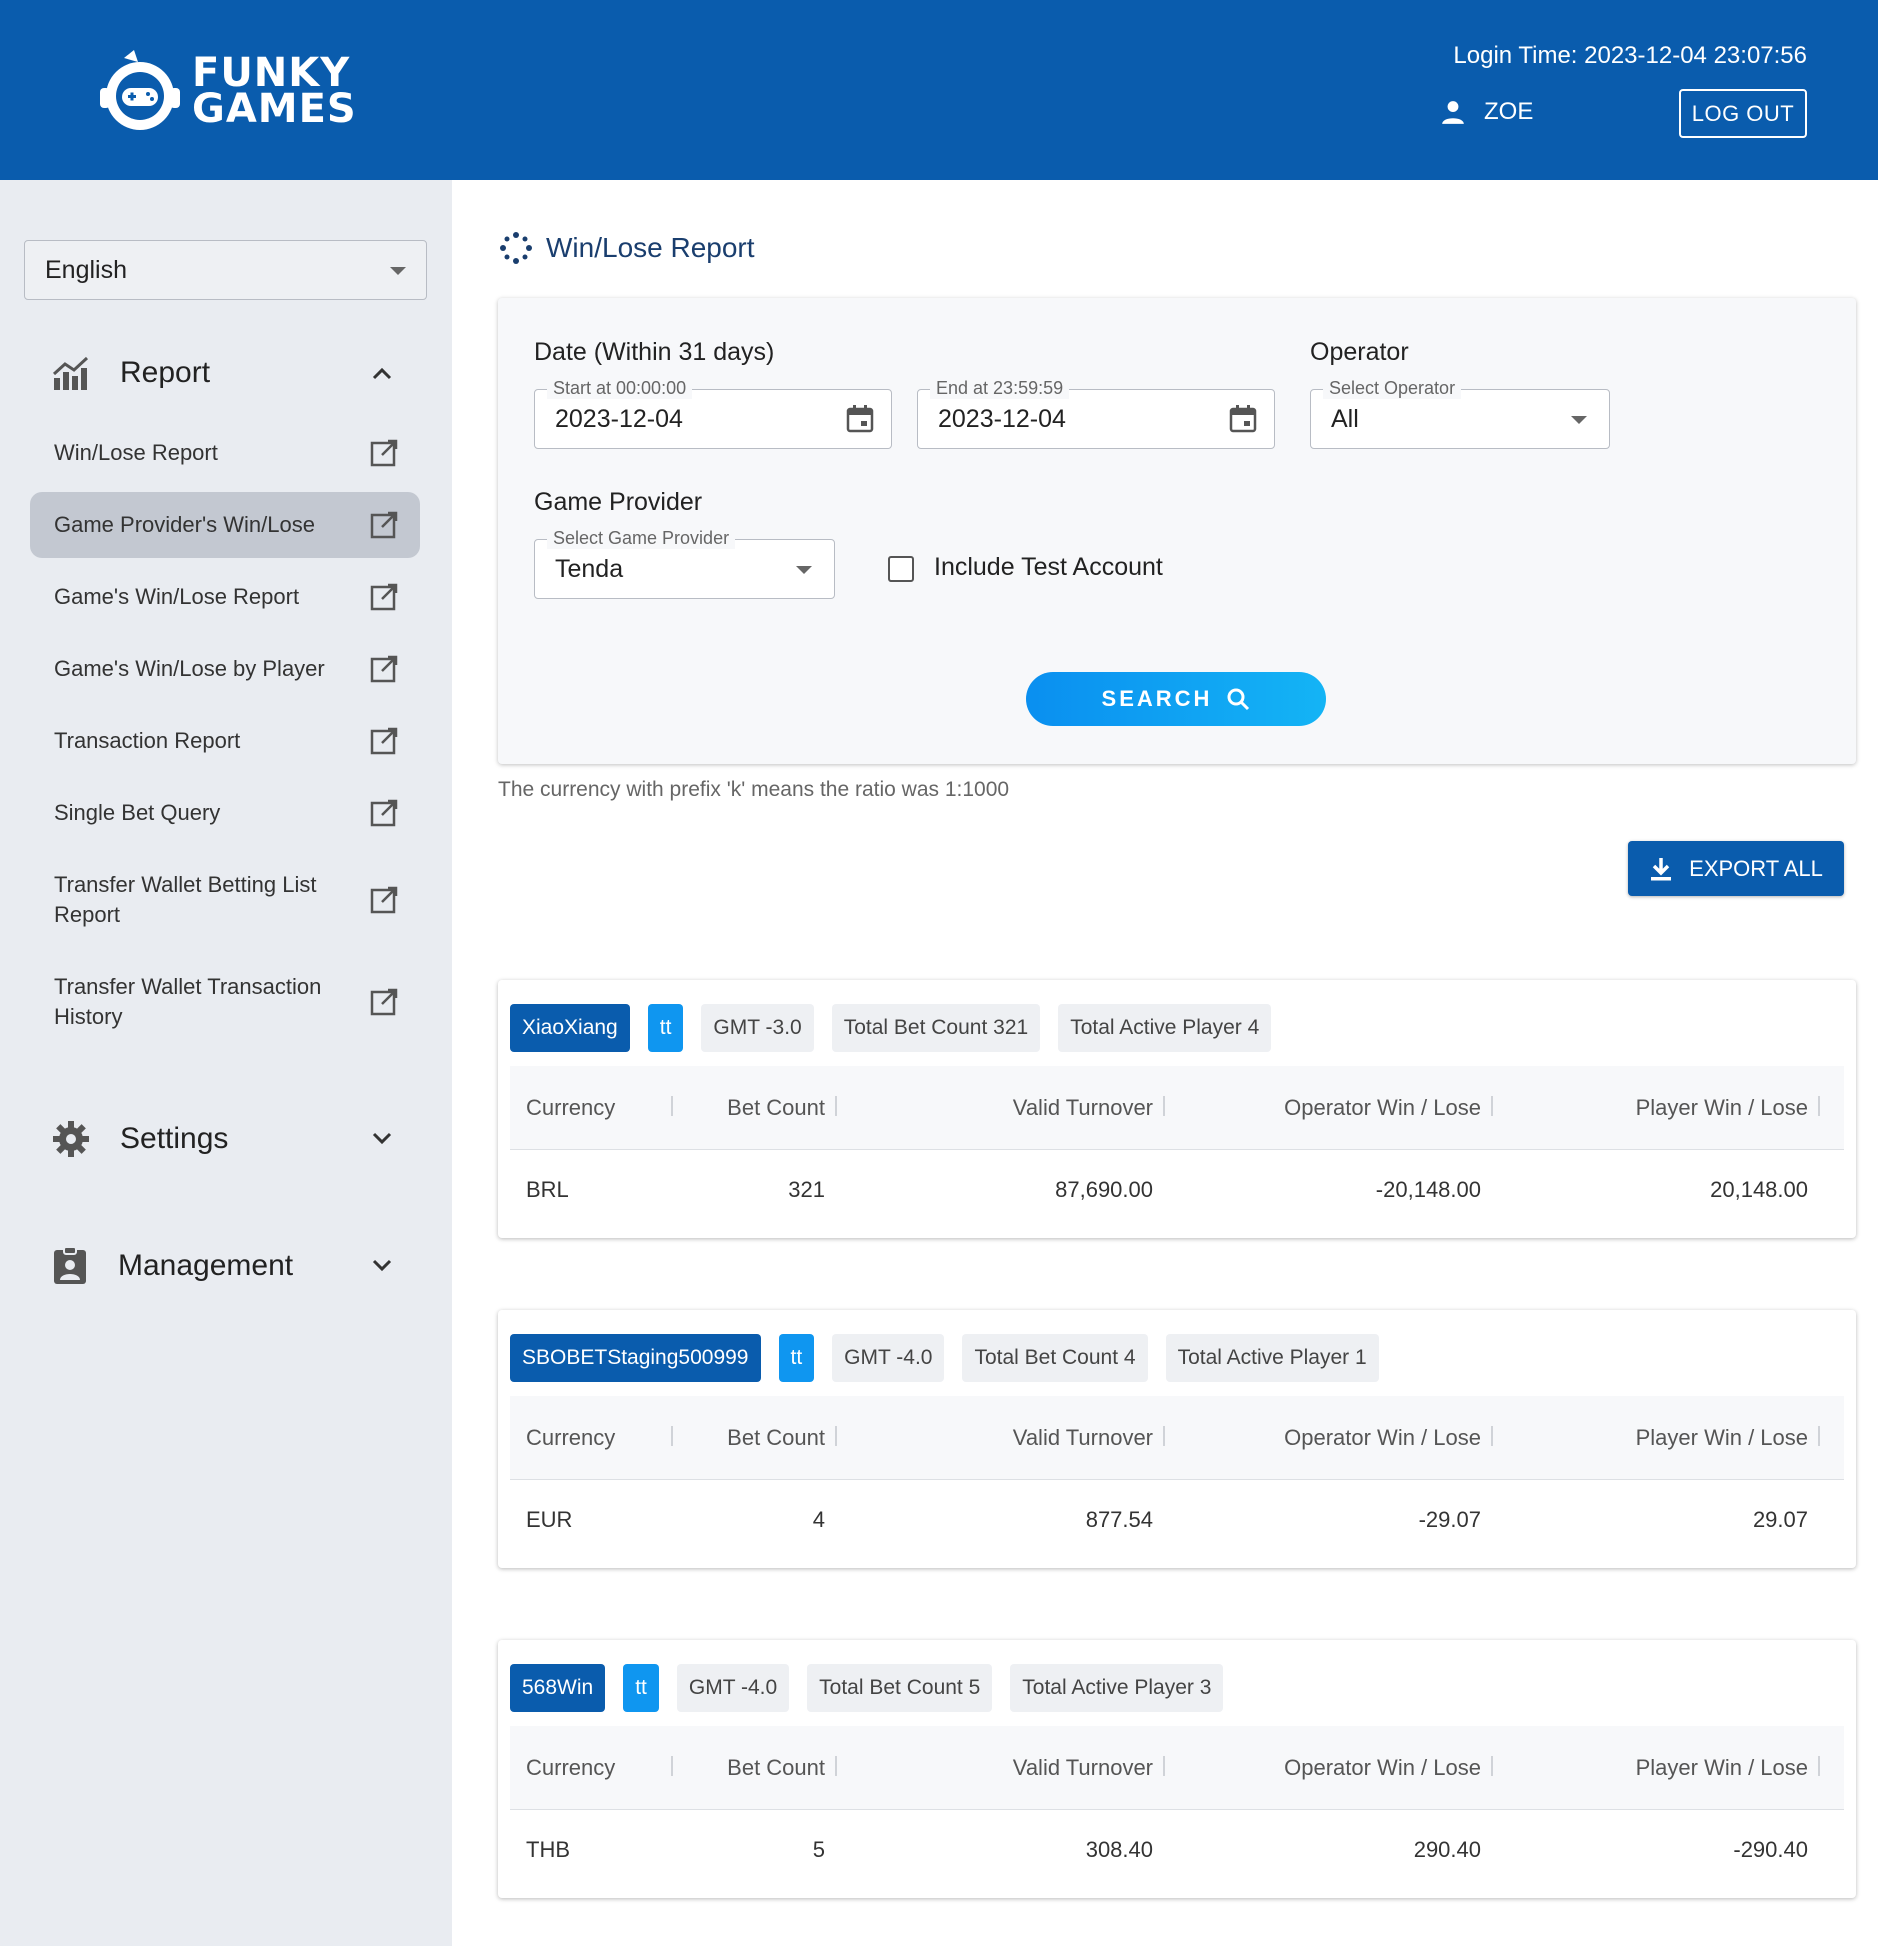  Describe the element at coordinates (936, 1028) in the screenshot. I see `total-bet-count-chip: Total Bet Count 321` at that location.